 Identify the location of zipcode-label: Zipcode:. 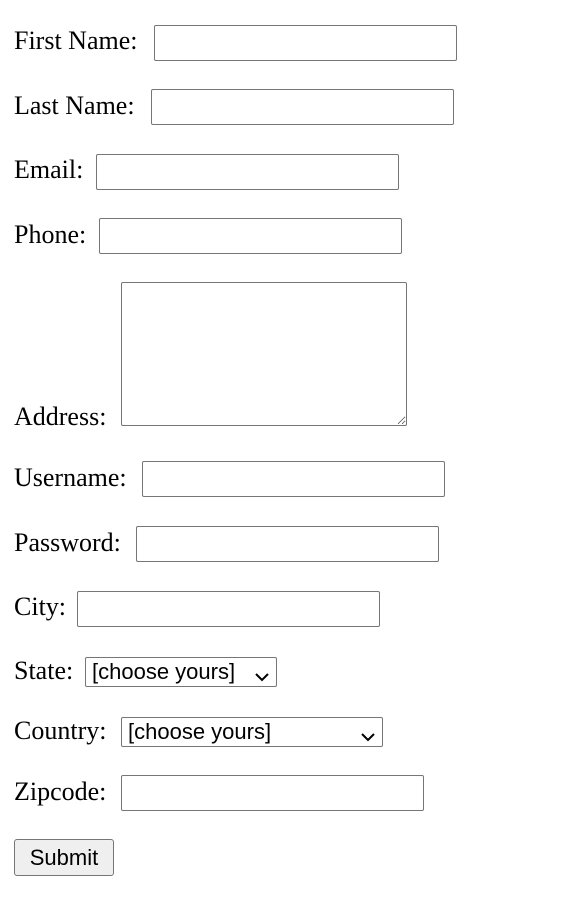
(60, 791).